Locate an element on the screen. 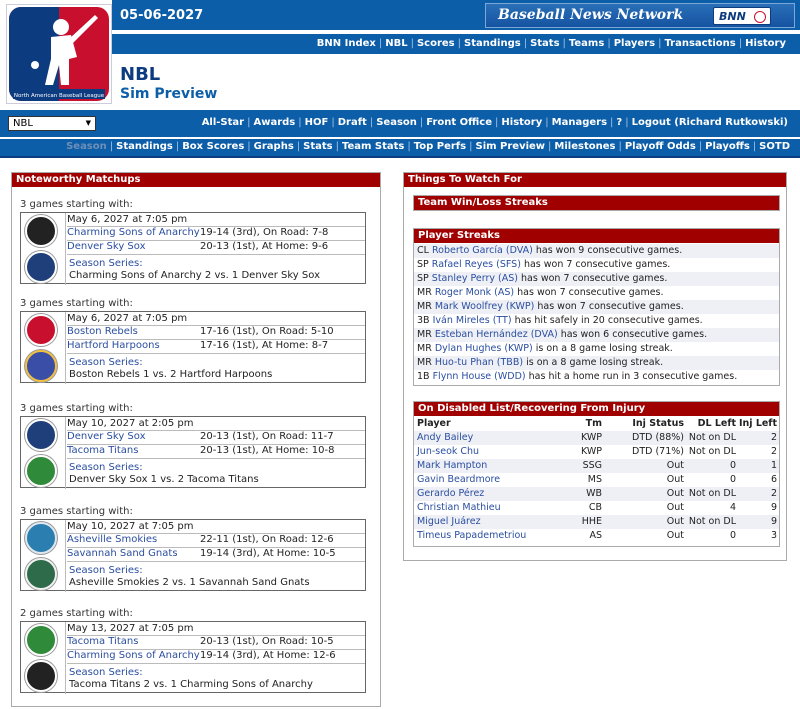 The height and width of the screenshot is (709, 800). main-nav-link: Scores is located at coordinates (436, 43).